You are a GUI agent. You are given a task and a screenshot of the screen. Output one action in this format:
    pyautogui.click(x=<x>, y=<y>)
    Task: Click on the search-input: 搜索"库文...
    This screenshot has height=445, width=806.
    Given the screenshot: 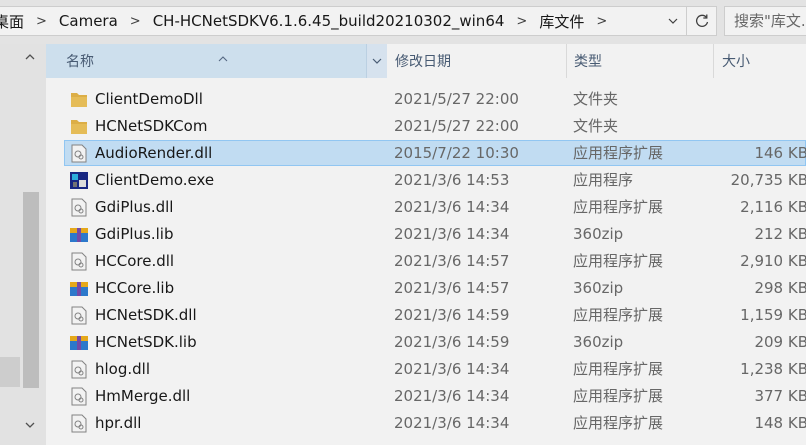 What is the action you would take?
    pyautogui.click(x=765, y=21)
    